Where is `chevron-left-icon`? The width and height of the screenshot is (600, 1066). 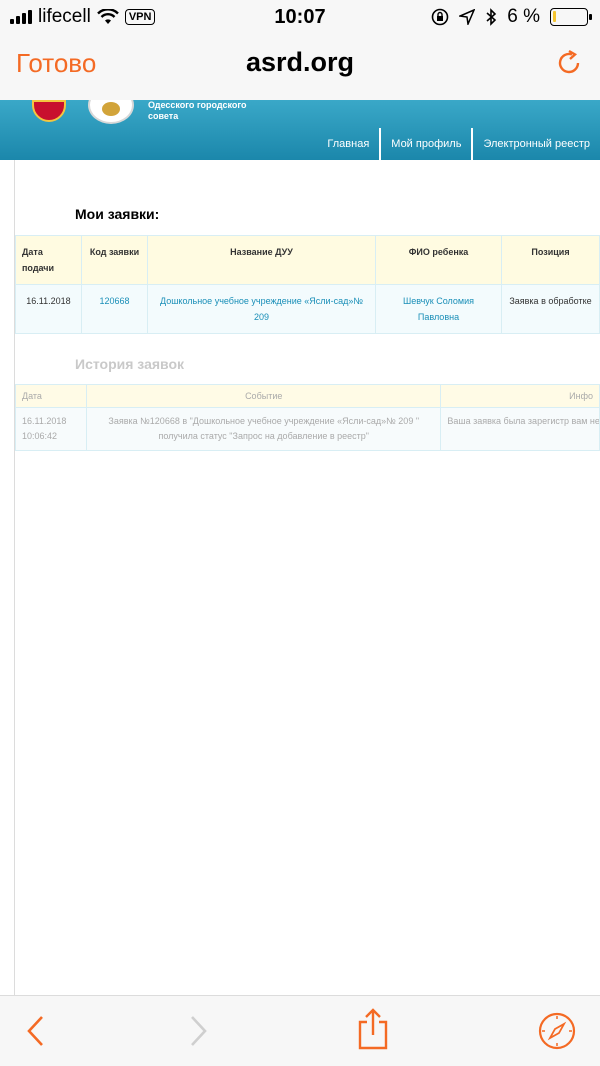 chevron-left-icon is located at coordinates (35, 1031).